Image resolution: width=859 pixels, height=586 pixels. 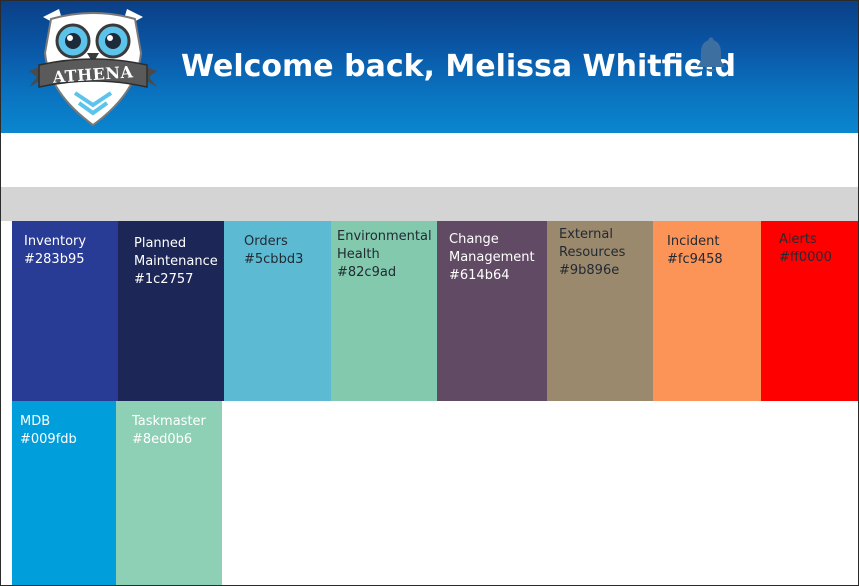 What do you see at coordinates (592, 243) in the screenshot?
I see `tile-label: External Resources` at bounding box center [592, 243].